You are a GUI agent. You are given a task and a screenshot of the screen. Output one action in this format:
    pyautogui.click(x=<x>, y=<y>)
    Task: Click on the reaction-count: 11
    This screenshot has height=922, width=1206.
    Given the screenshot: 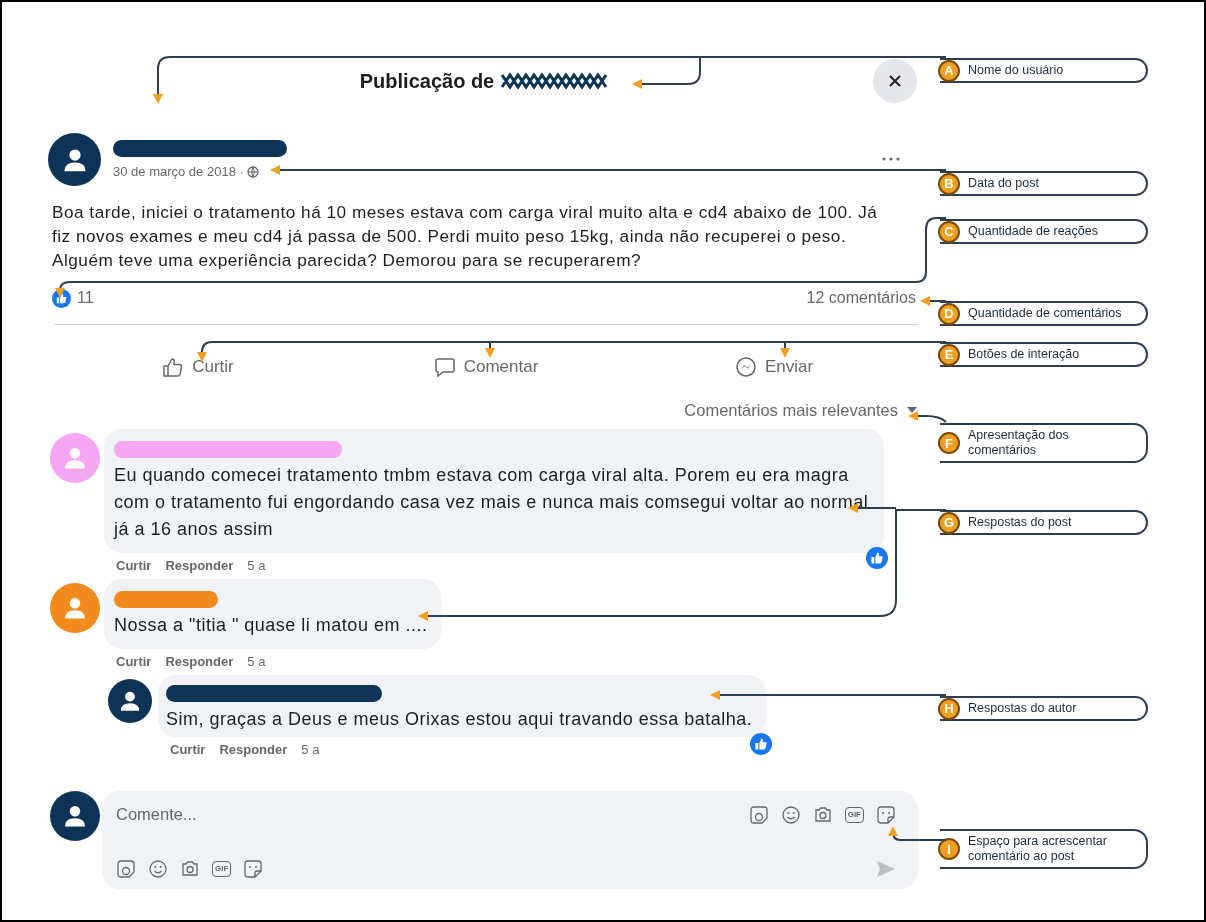 What is the action you would take?
    pyautogui.click(x=85, y=298)
    